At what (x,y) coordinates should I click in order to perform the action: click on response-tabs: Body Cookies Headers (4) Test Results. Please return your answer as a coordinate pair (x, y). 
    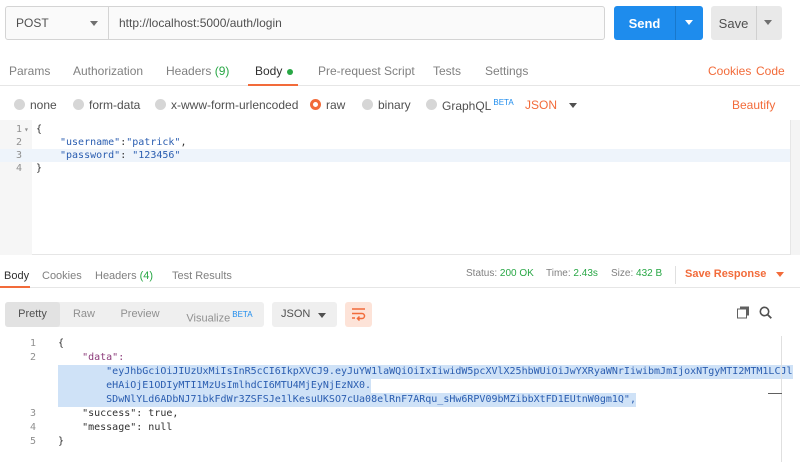
    Looking at the image, I should click on (400, 276).